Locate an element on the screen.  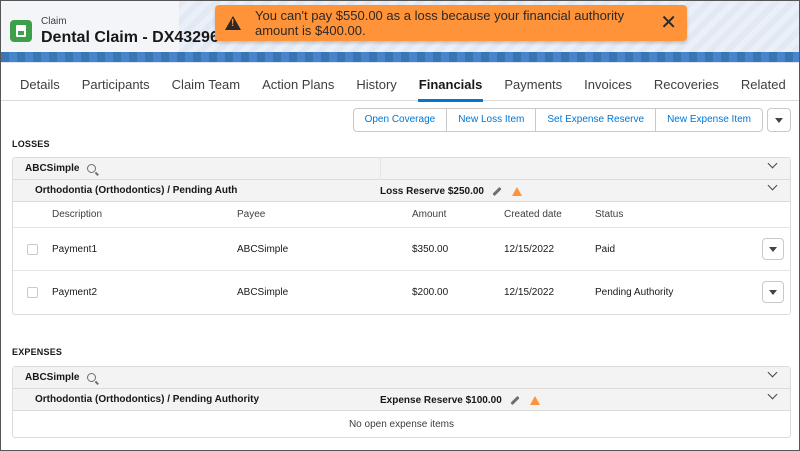
losses-section-title: LOSSES is located at coordinates (31, 144).